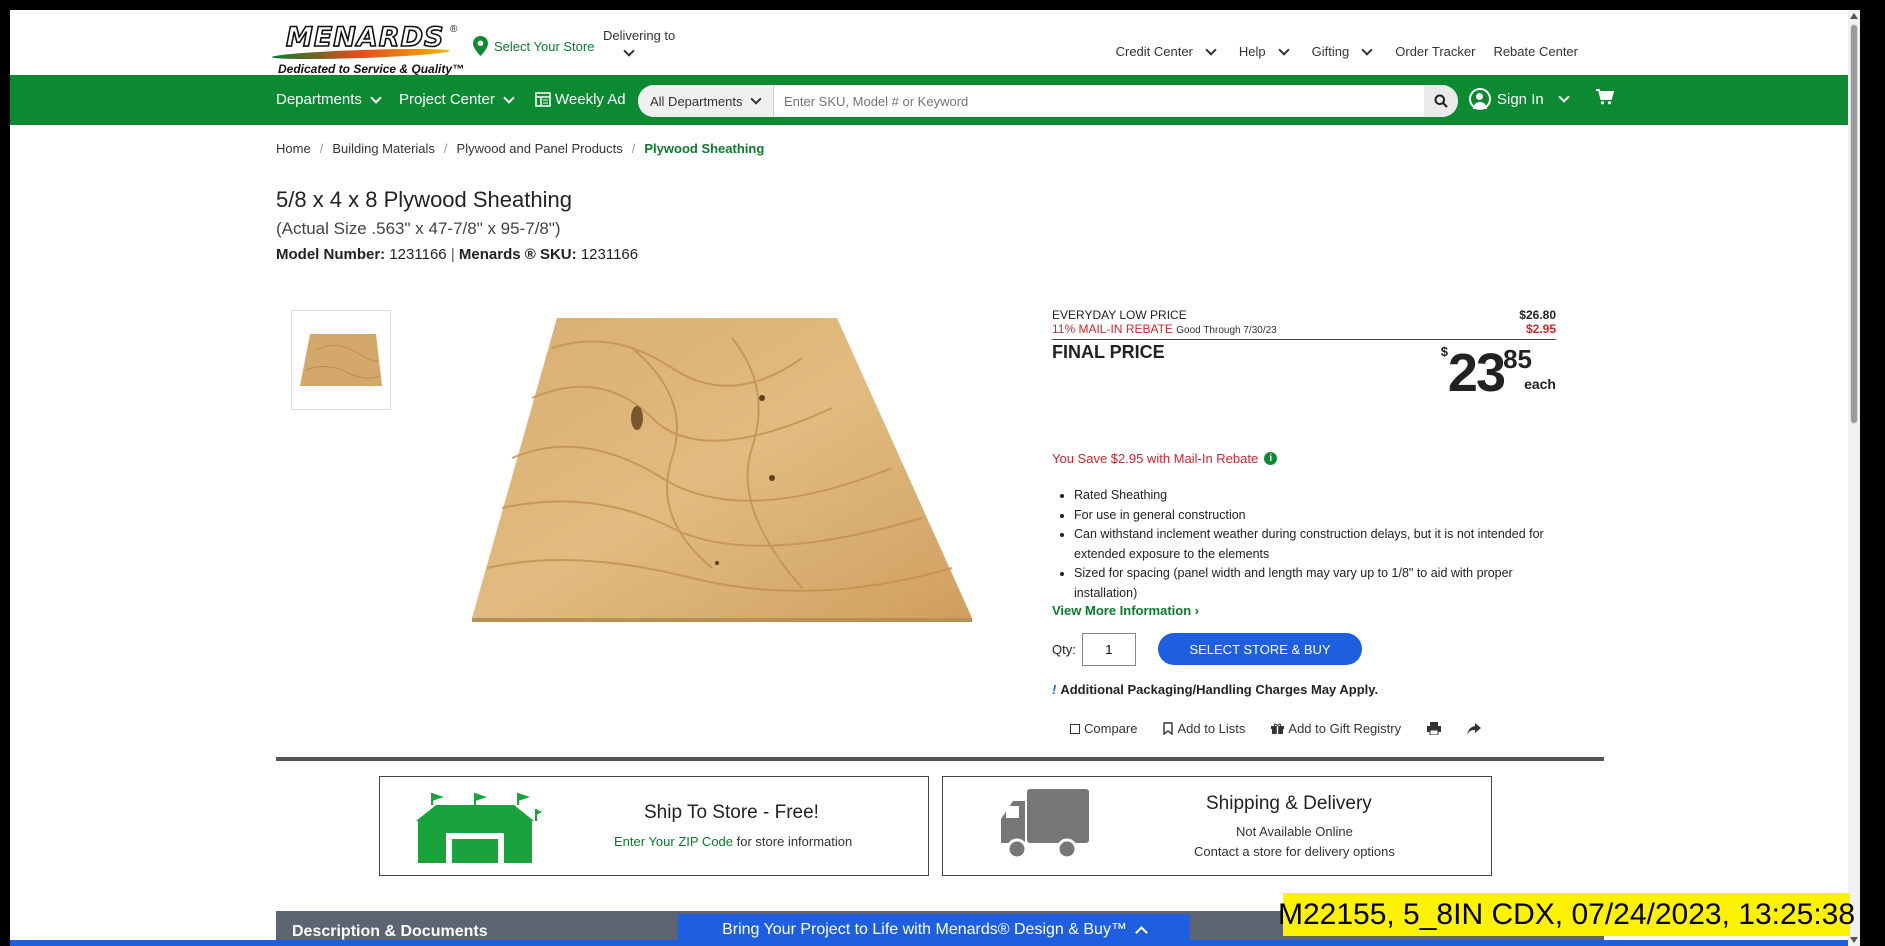  I want to click on plywood-thumbnail-image, so click(341, 360).